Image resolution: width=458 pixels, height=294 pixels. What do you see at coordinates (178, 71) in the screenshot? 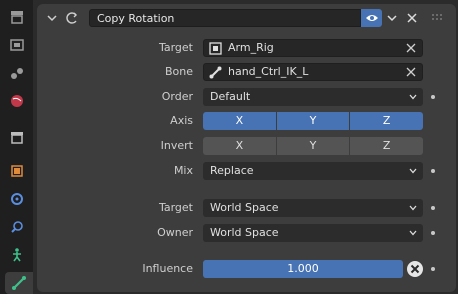
I see `bone-label: Bone` at bounding box center [178, 71].